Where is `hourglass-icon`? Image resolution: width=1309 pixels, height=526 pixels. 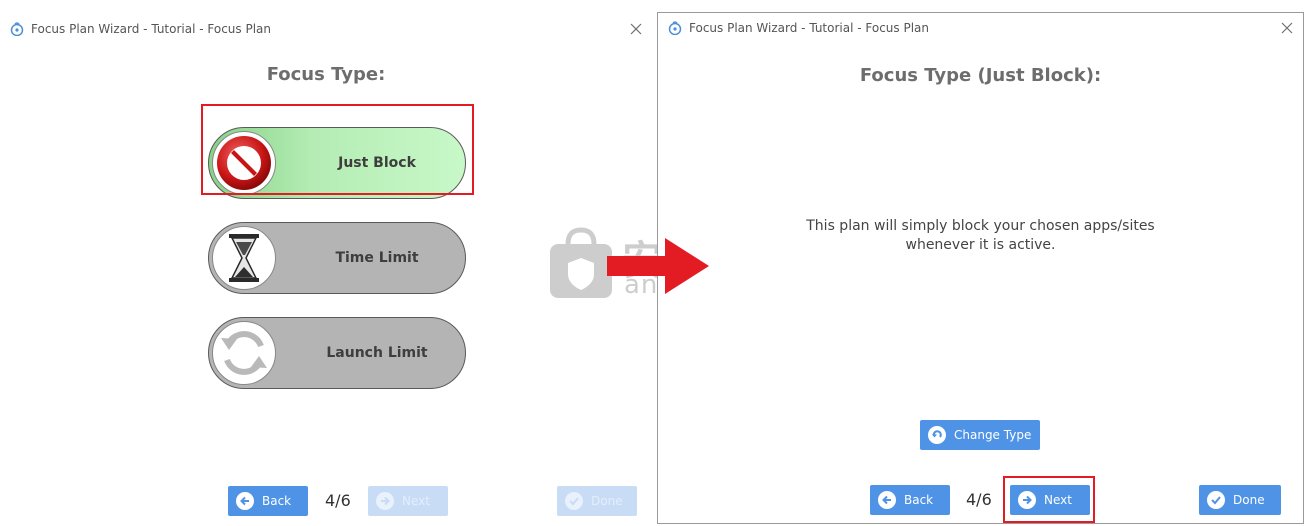 hourglass-icon is located at coordinates (244, 258).